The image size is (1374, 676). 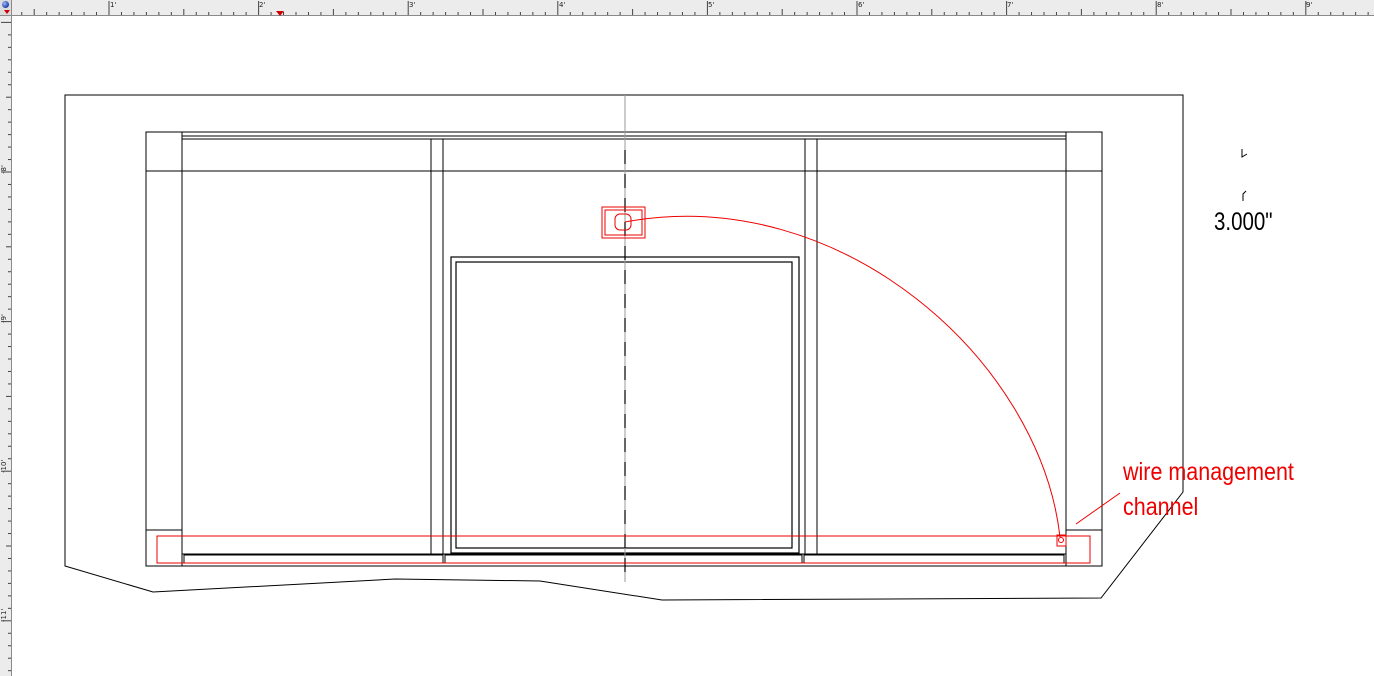 I want to click on note-line-2: channel, so click(x=1161, y=507).